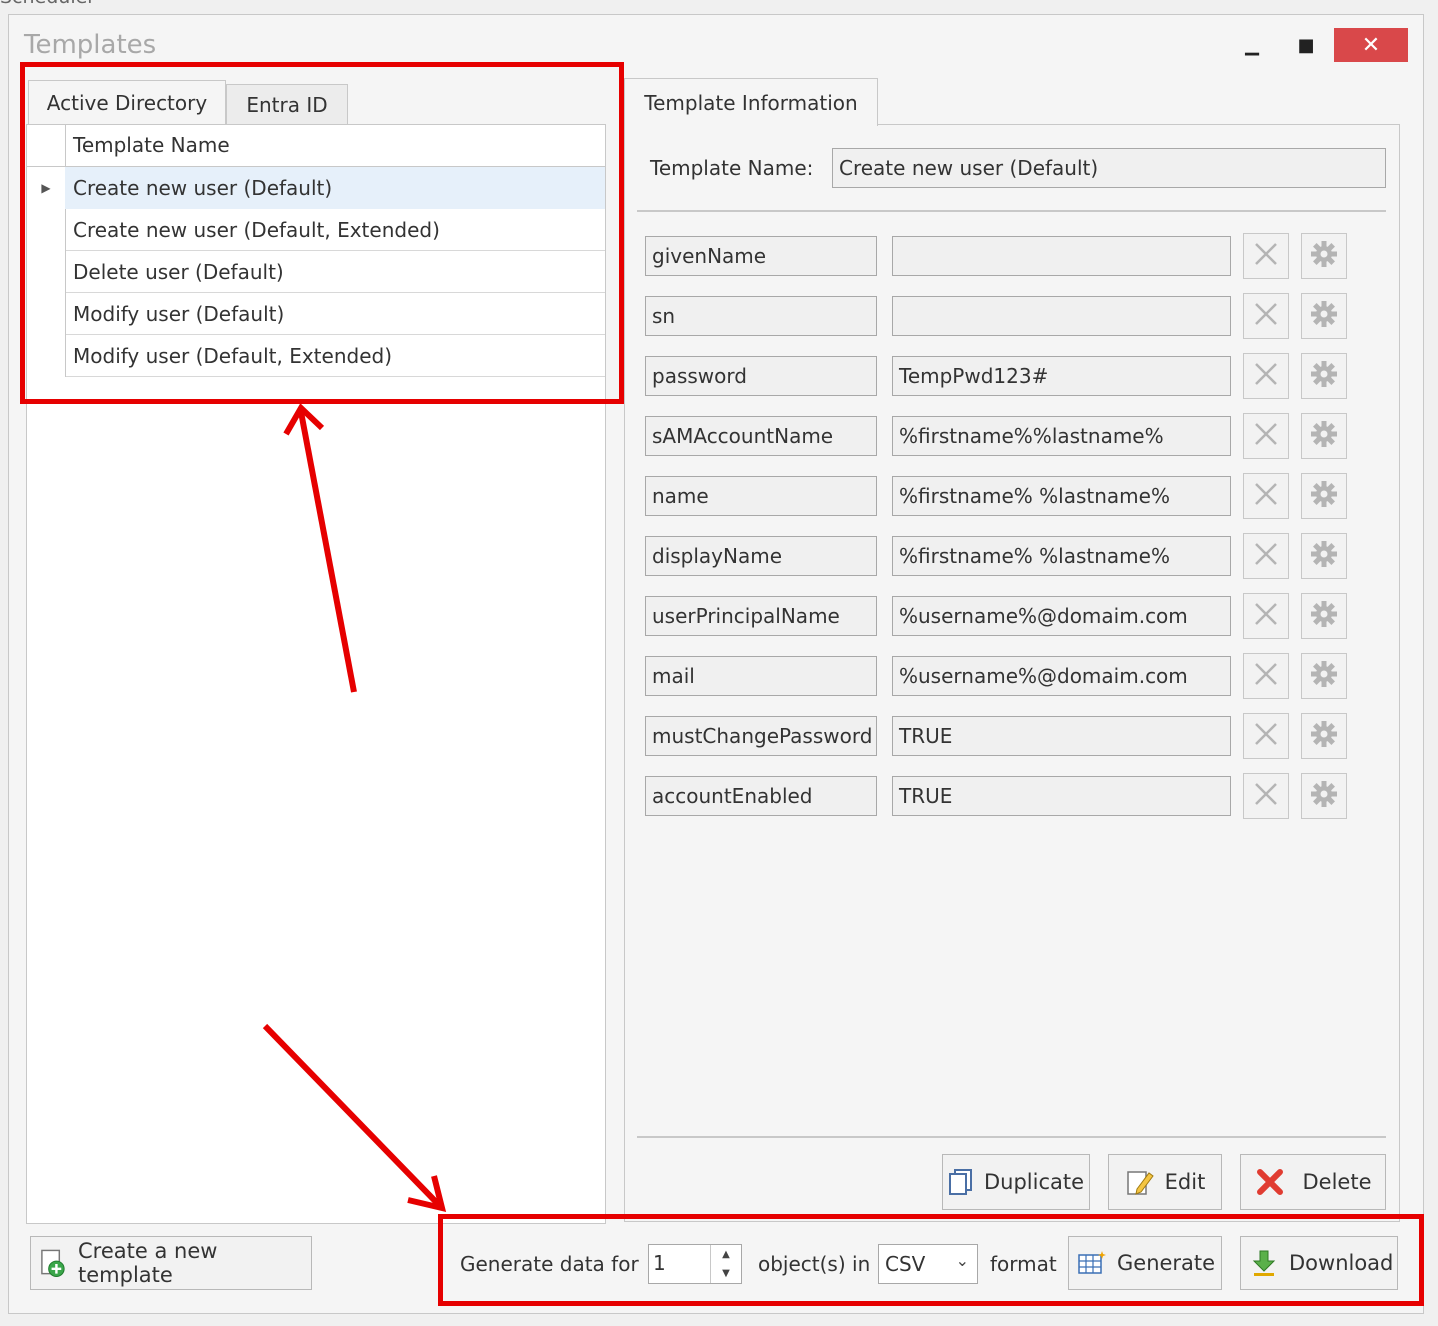 The height and width of the screenshot is (1326, 1438). Describe the element at coordinates (1011, 1137) in the screenshot. I see `separator-bottom` at that location.